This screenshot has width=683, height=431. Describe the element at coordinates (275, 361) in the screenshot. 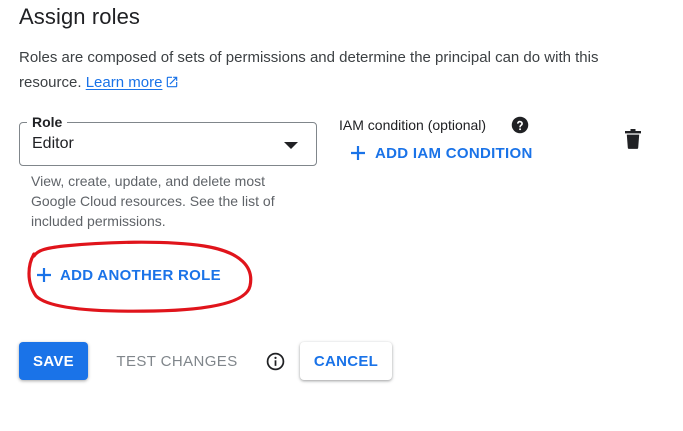

I see `info-icon` at that location.